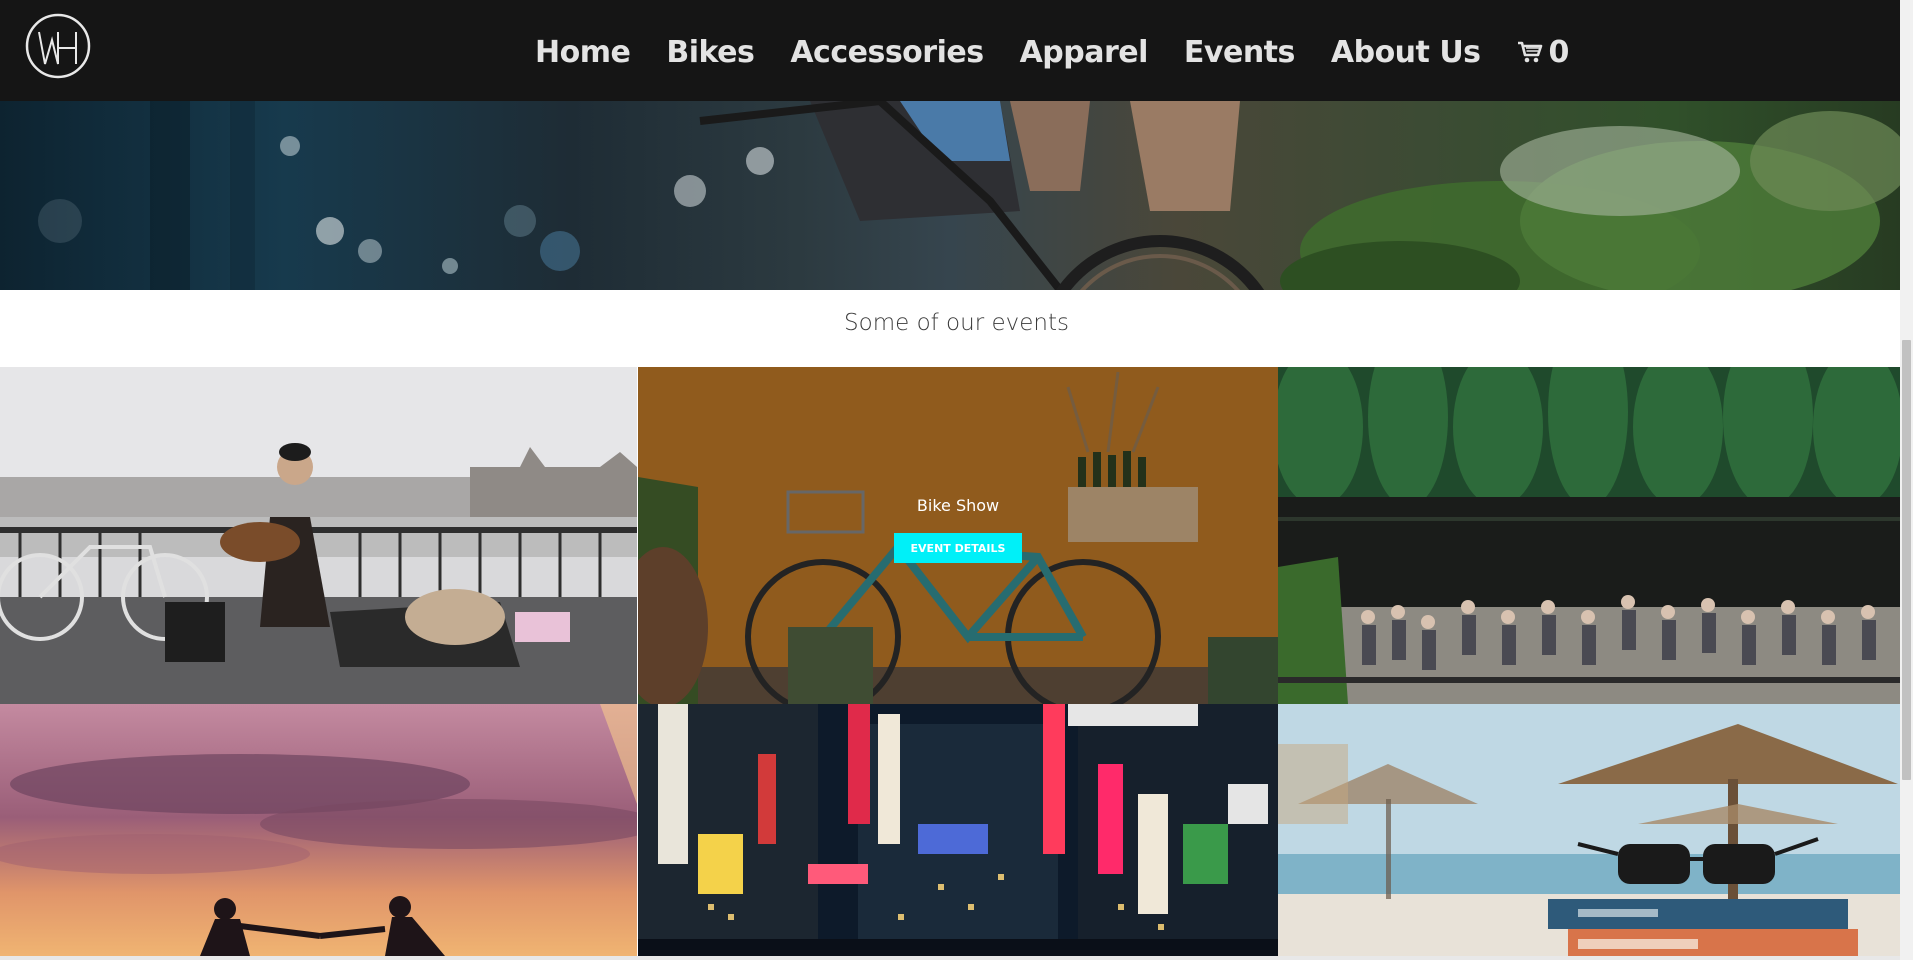  I want to click on nav-events-link: Events, so click(1239, 52).